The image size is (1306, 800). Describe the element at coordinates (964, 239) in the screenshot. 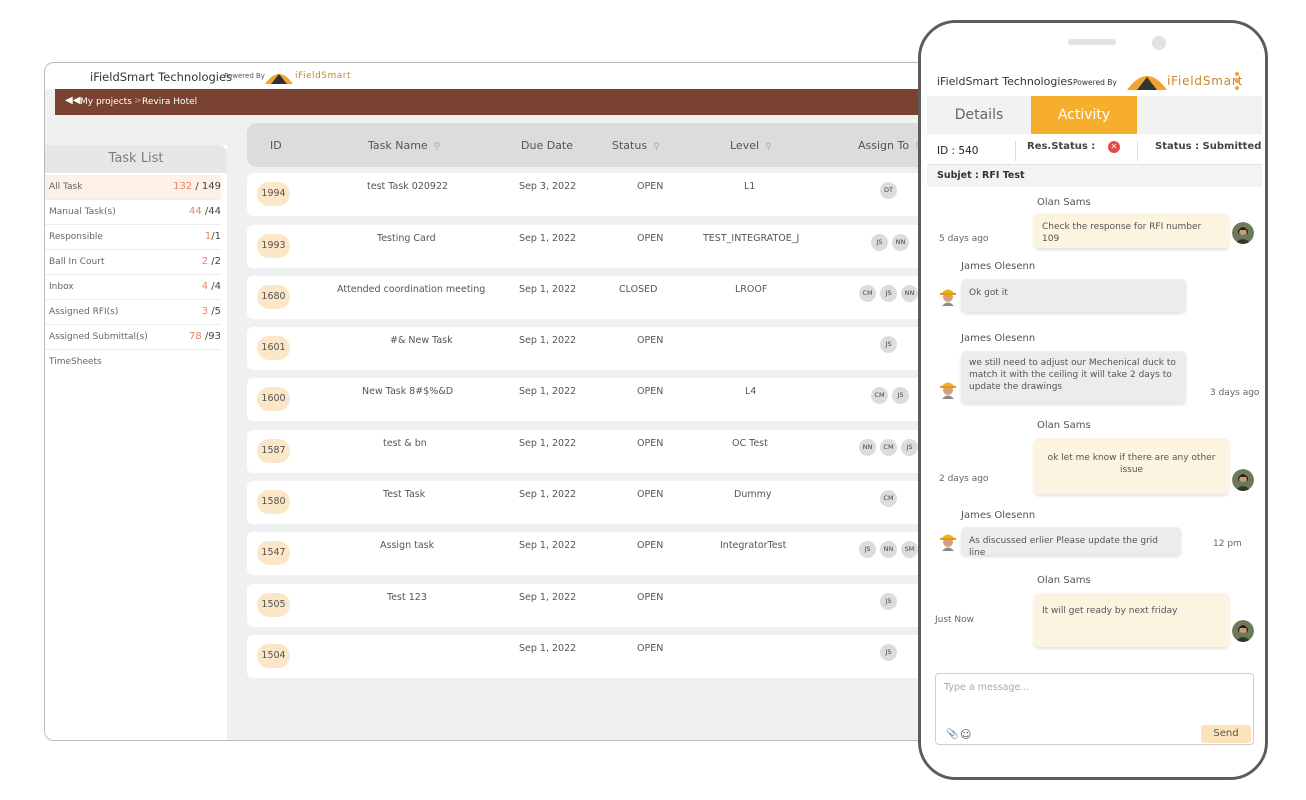

I see `message-time: 5 days ago` at that location.